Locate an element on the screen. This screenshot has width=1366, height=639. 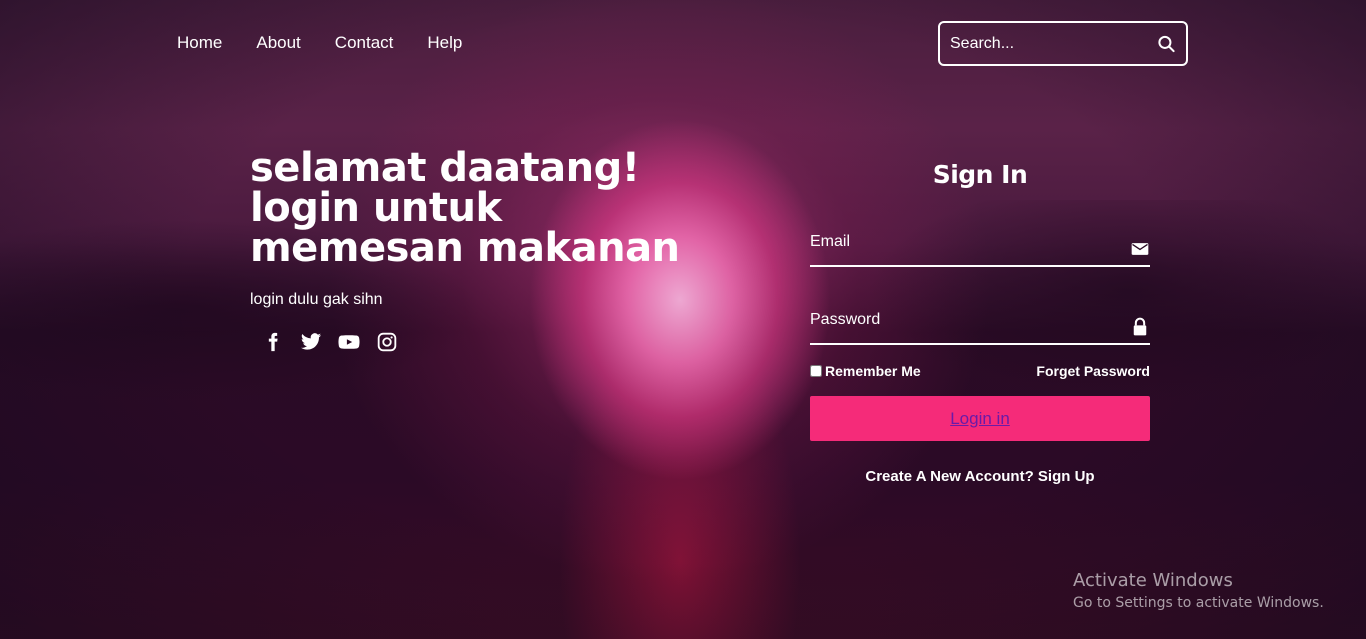
remember-me: Remember Me is located at coordinates (865, 371).